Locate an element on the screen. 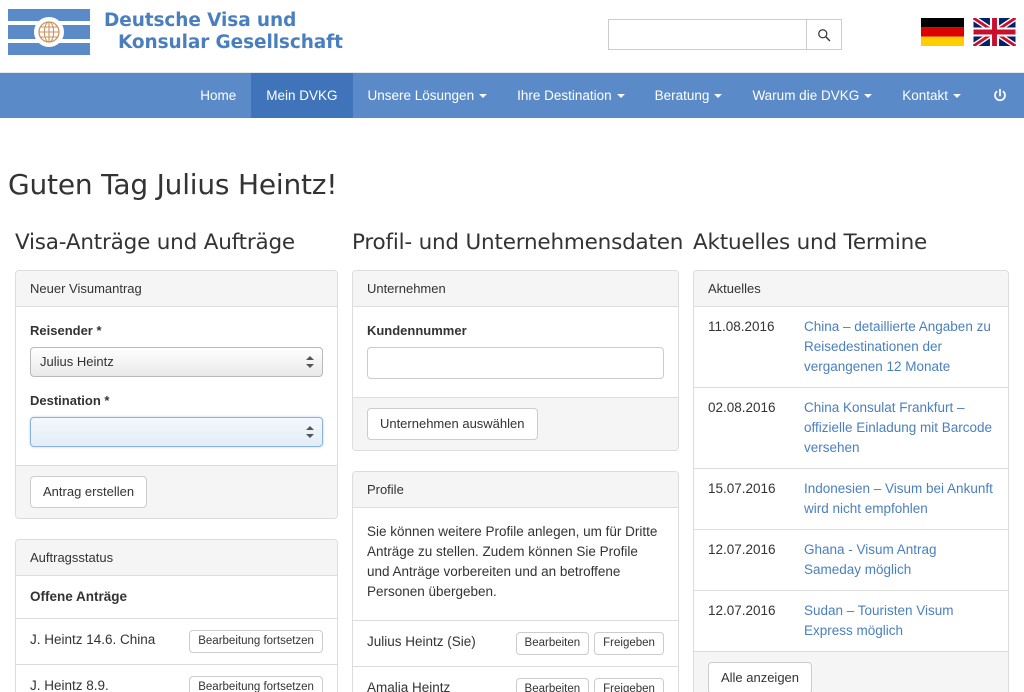 The width and height of the screenshot is (1024, 692). select-destination is located at coordinates (176, 432).